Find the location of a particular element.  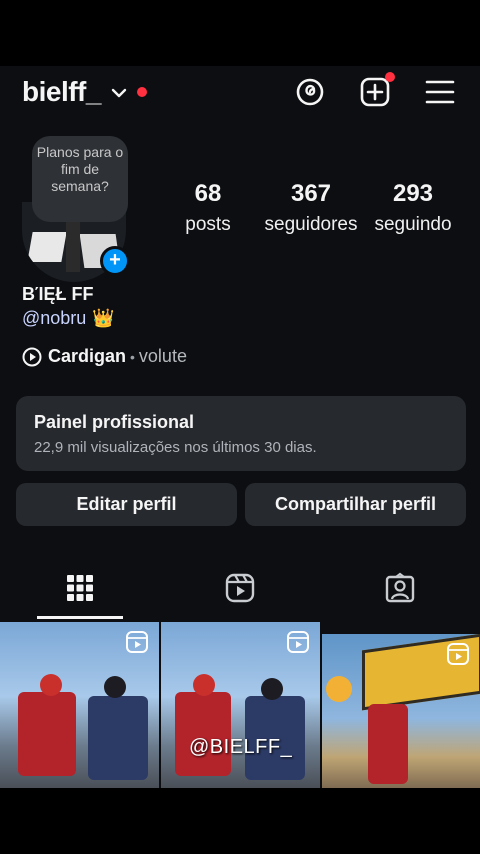

stat-posts-label: posts is located at coordinates (208, 224).